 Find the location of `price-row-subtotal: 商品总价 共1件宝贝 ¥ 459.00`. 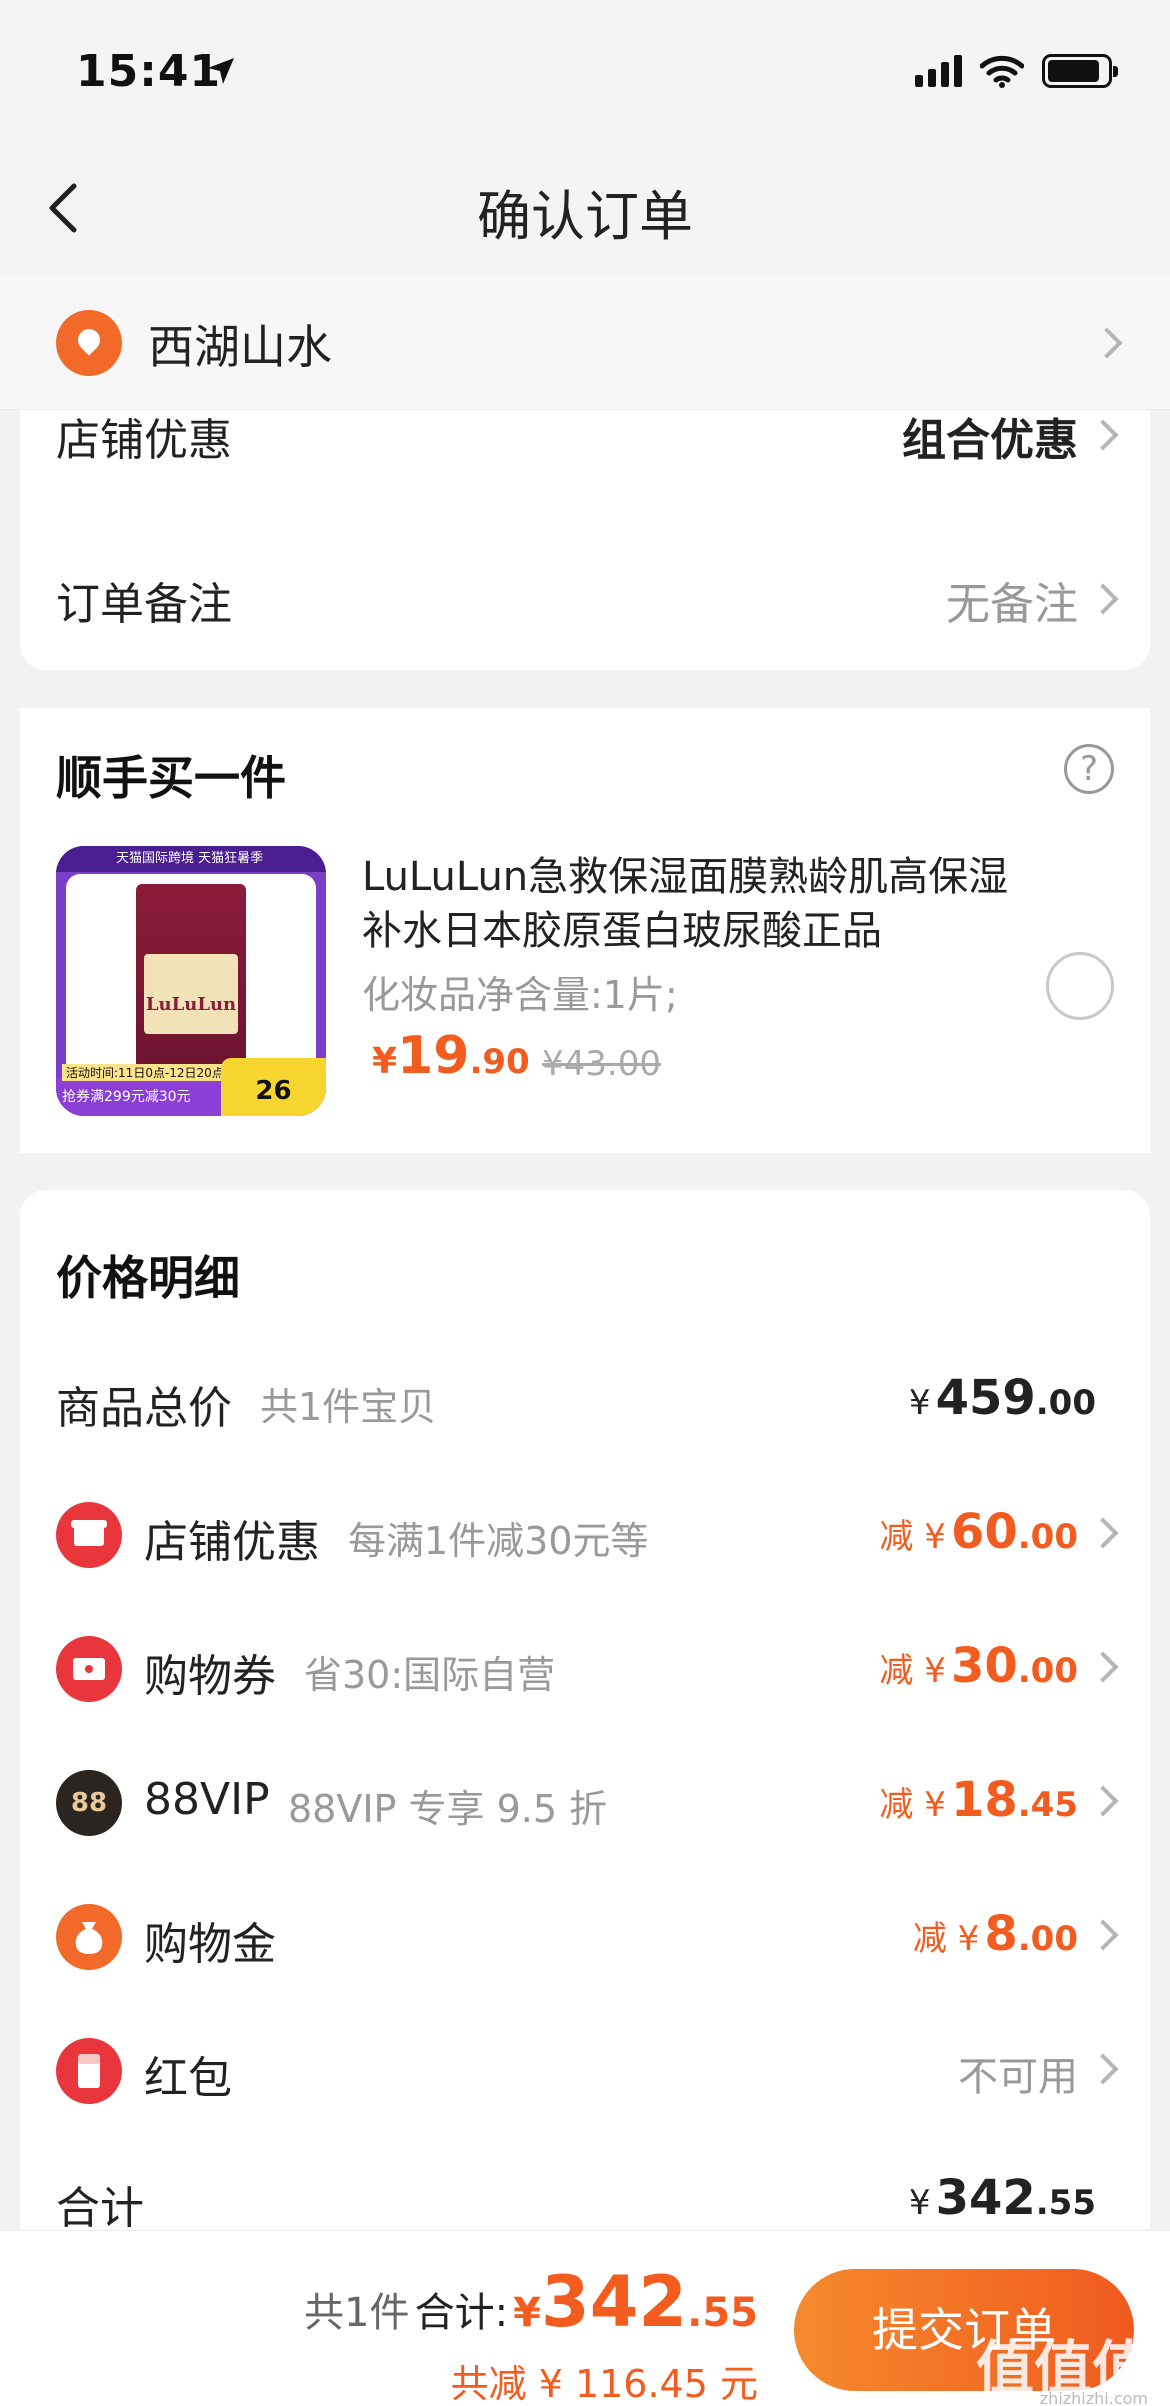

price-row-subtotal: 商品总价 共1件宝贝 ¥ 459.00 is located at coordinates (576, 1402).